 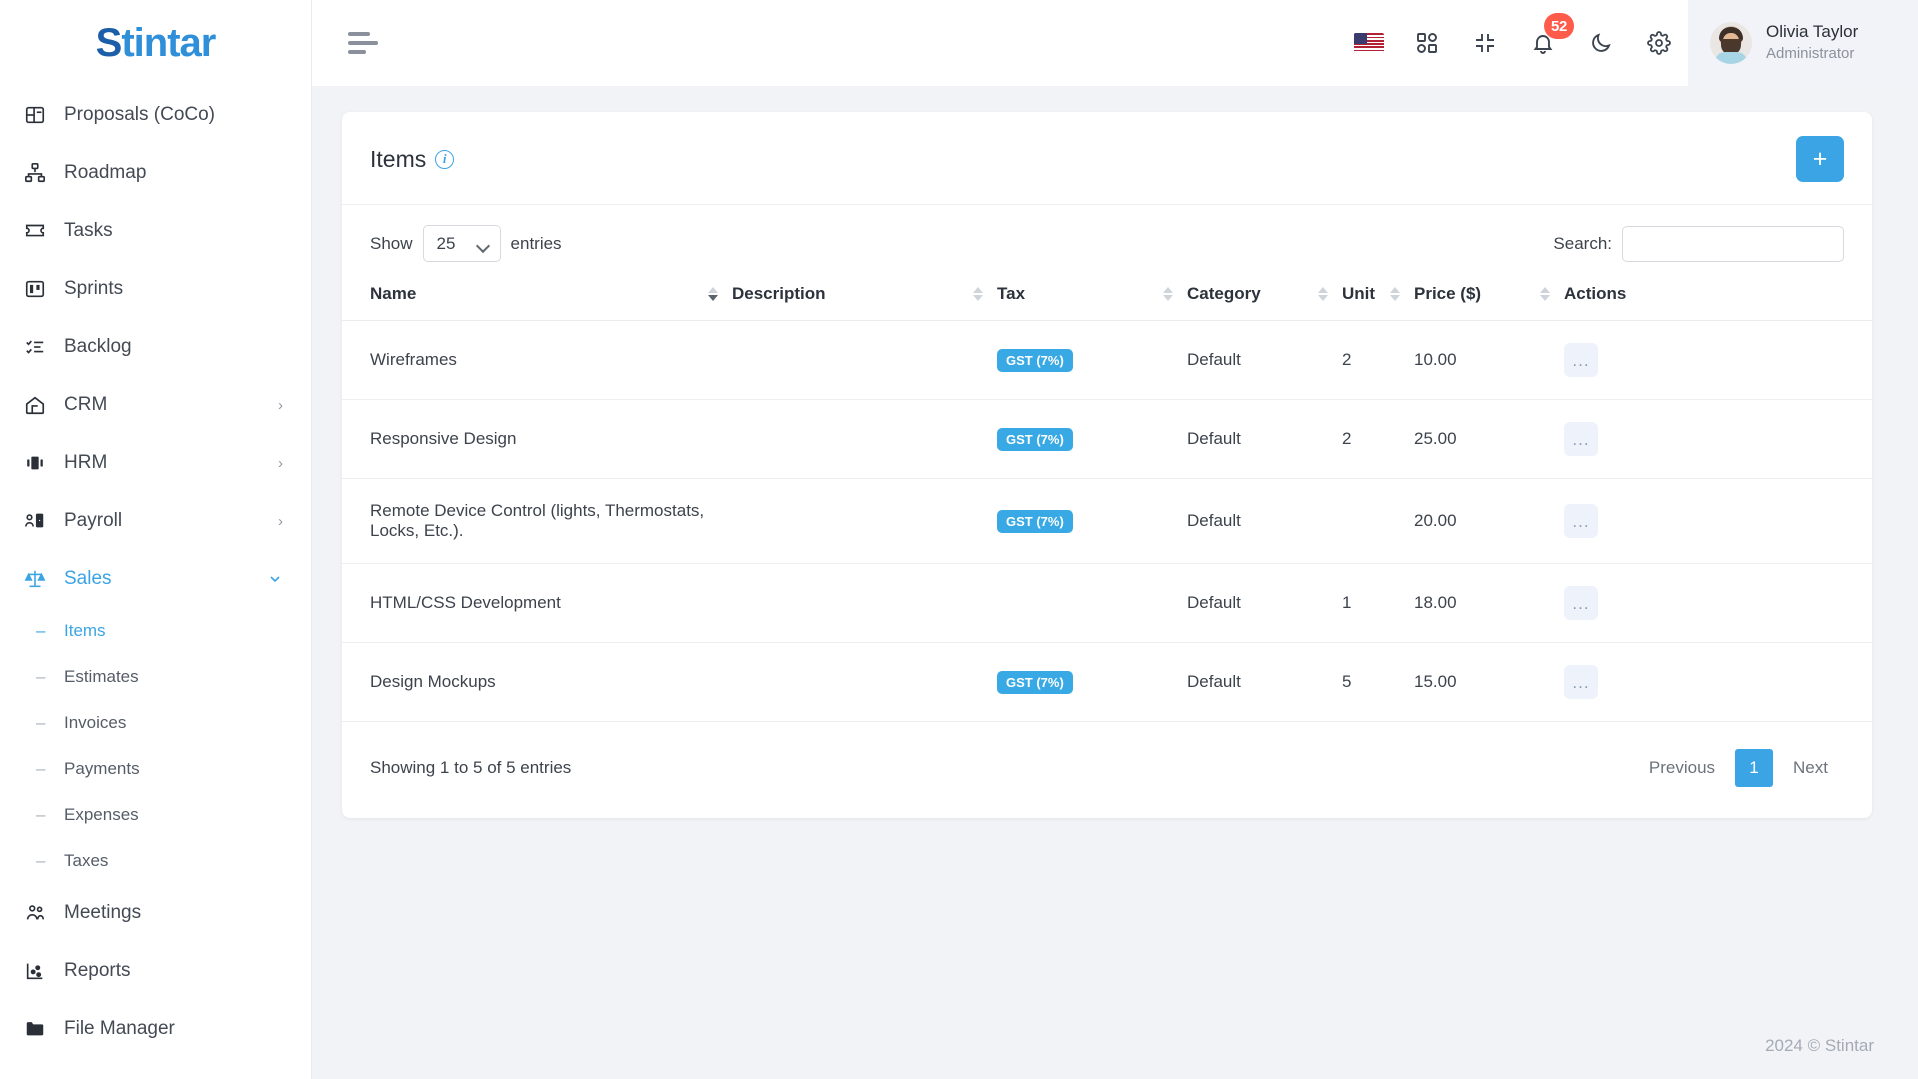 What do you see at coordinates (1092, 294) in the screenshot?
I see `column-header-tax: Tax` at bounding box center [1092, 294].